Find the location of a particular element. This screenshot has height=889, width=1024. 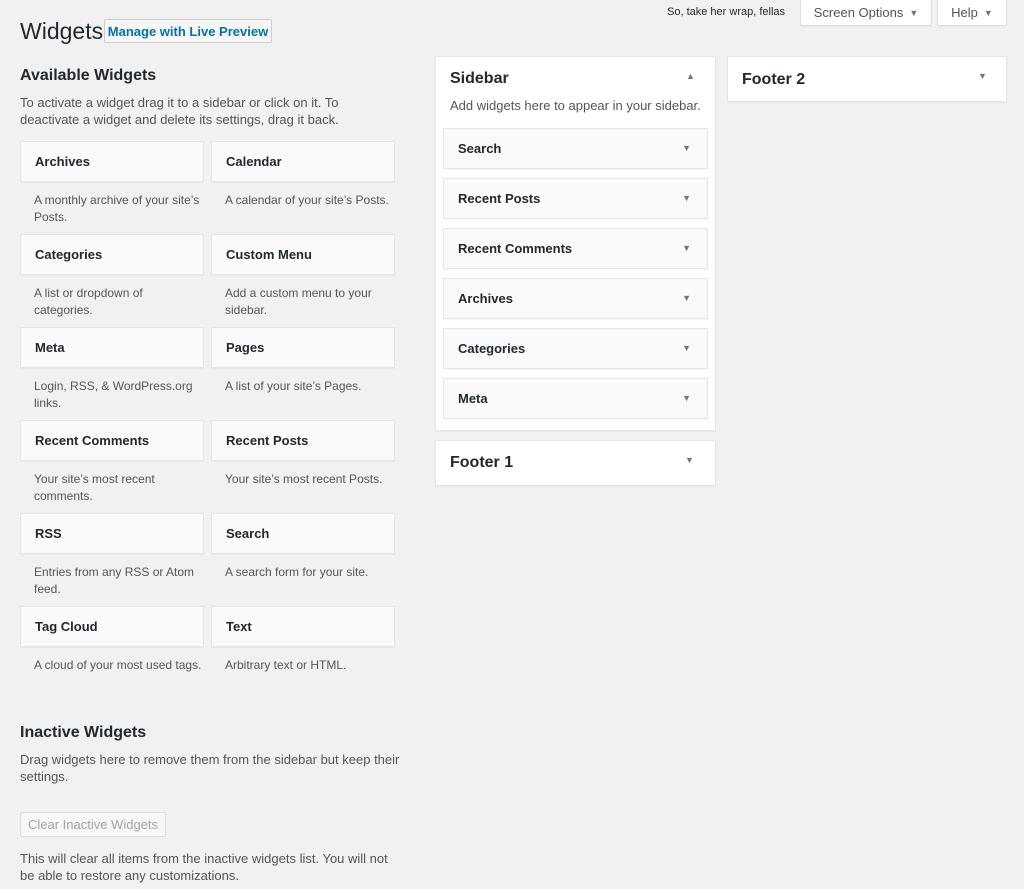

widget-description: Login, RSS, & WordPress.org links. is located at coordinates (113, 394).